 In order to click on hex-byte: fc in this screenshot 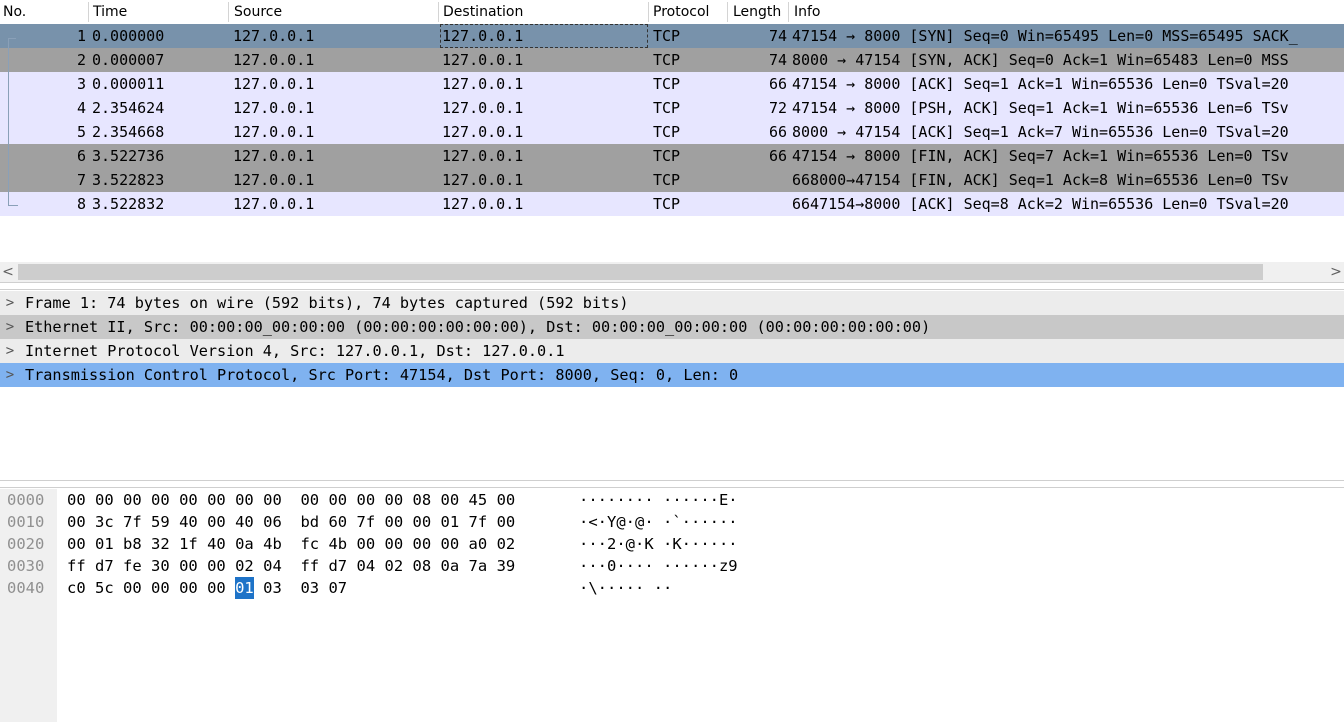, I will do `click(309, 544)`.